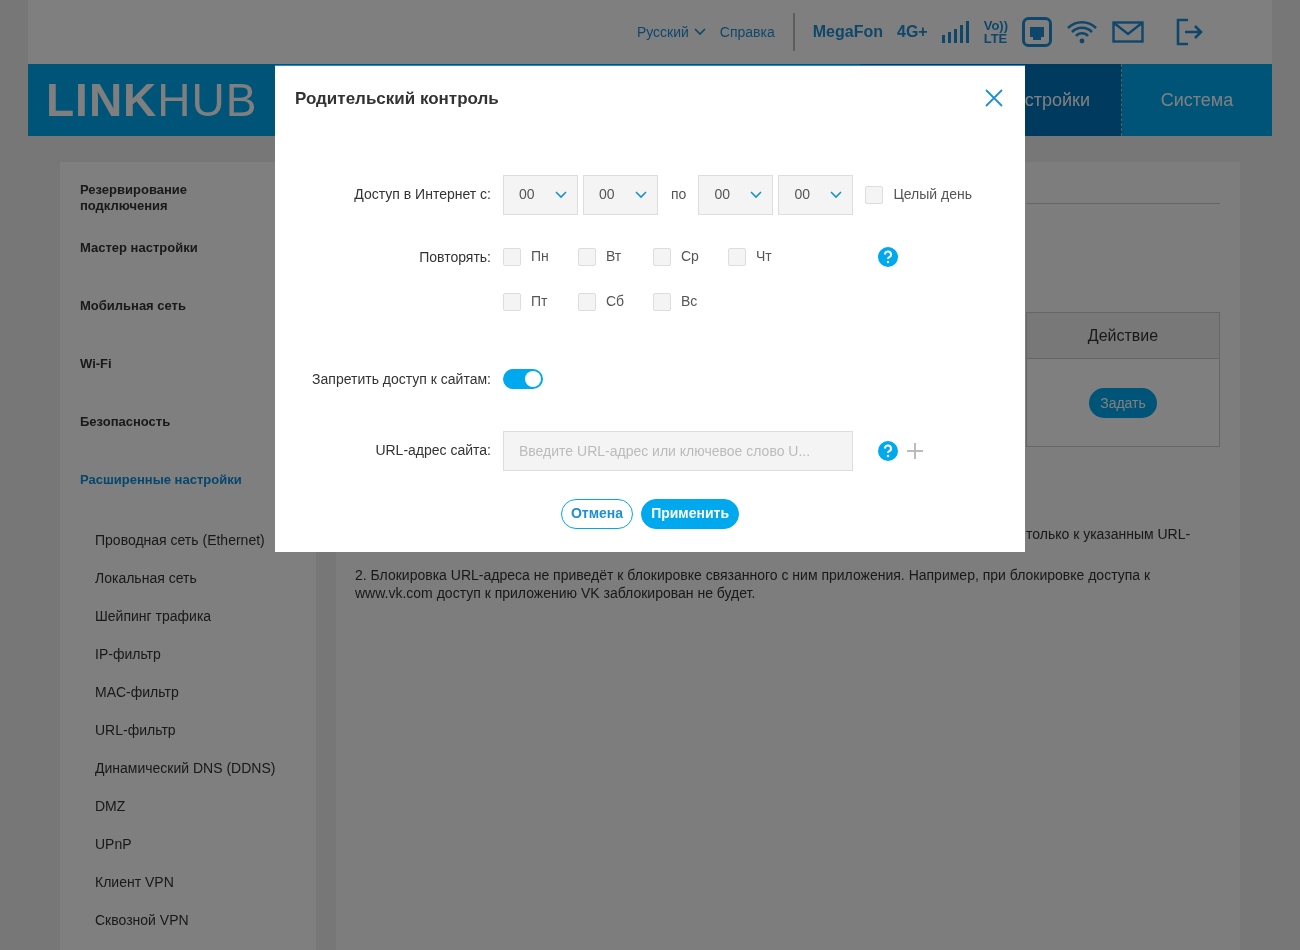  I want to click on day-checkbox: Пн, so click(540, 256).